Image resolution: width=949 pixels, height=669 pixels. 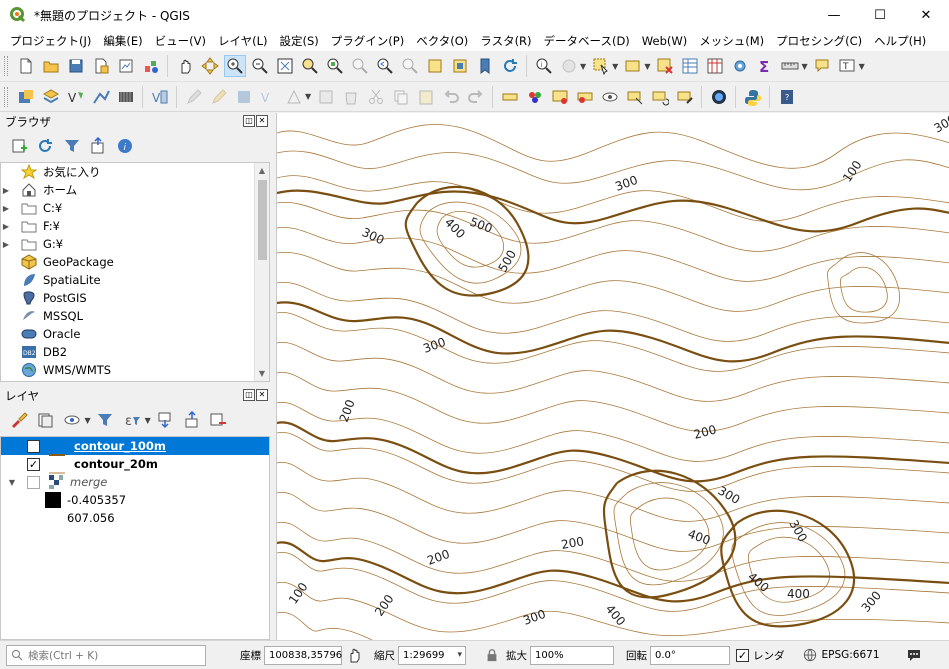 I want to click on vertex-tool-icon, so click(x=294, y=97).